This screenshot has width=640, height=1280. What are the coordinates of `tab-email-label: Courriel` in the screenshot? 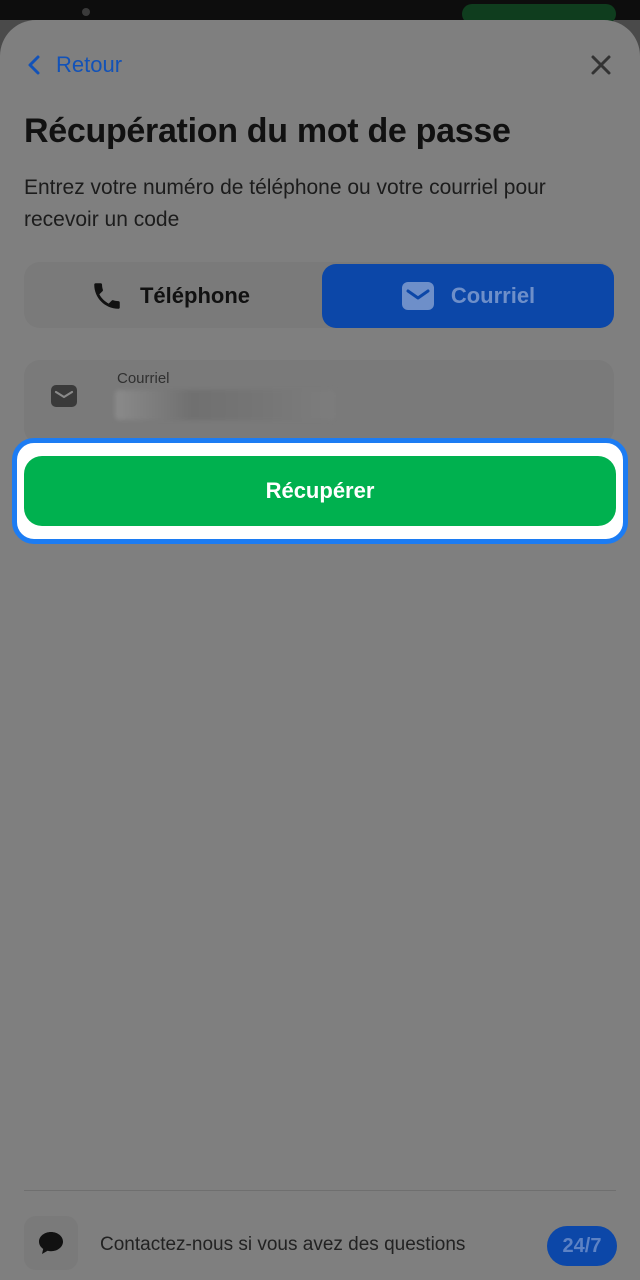 It's located at (493, 295).